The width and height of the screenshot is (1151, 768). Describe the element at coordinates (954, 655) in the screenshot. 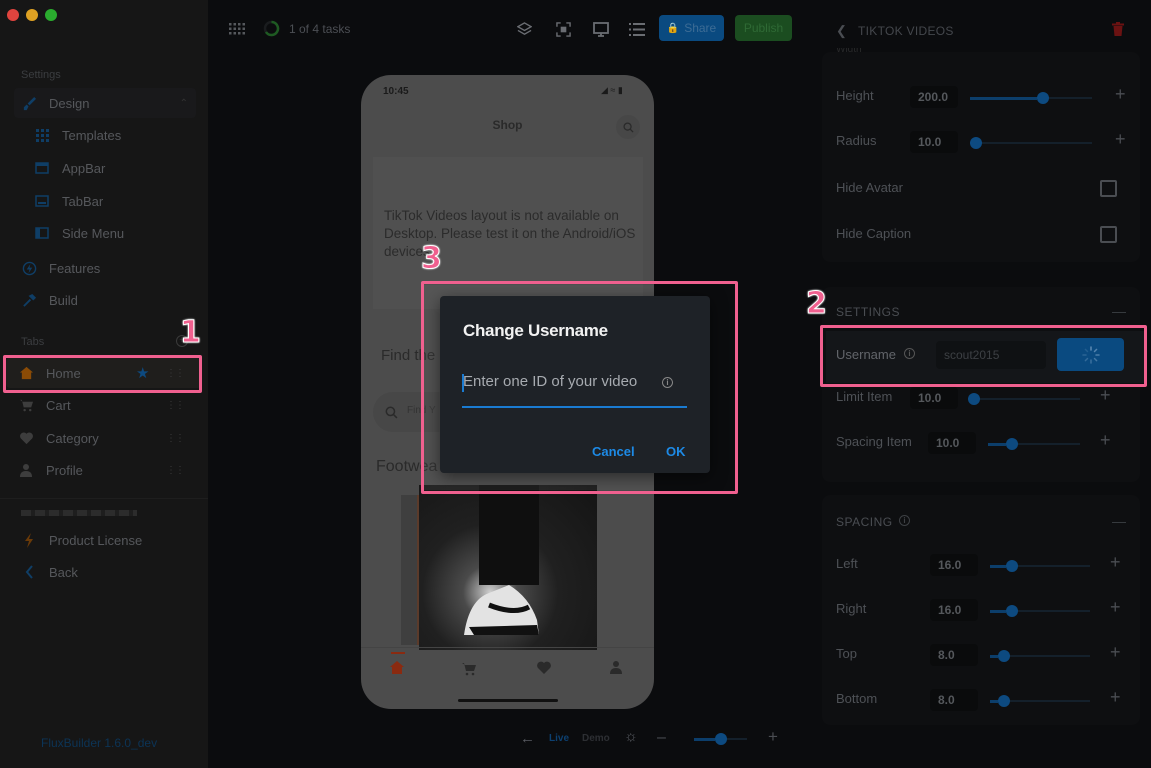

I see `spacing-top-value-input: 8.0` at that location.